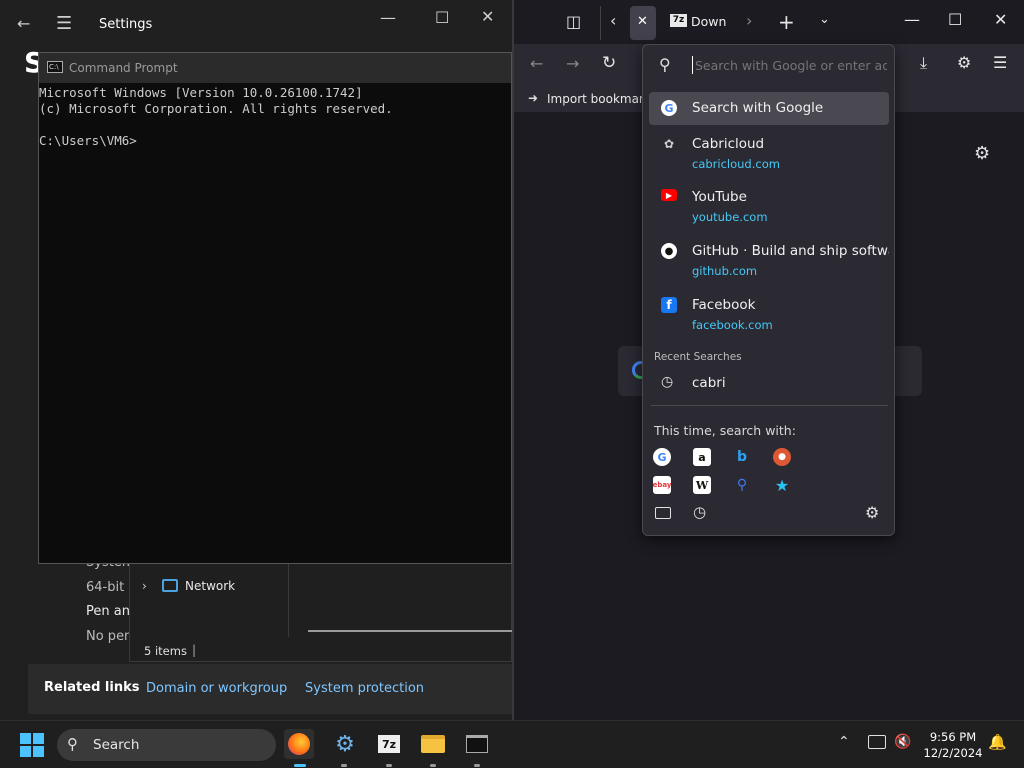 This screenshot has height=768, width=1024. What do you see at coordinates (769, 316) in the screenshot?
I see `suggestion-row-facebook: f Facebook facebook.com` at bounding box center [769, 316].